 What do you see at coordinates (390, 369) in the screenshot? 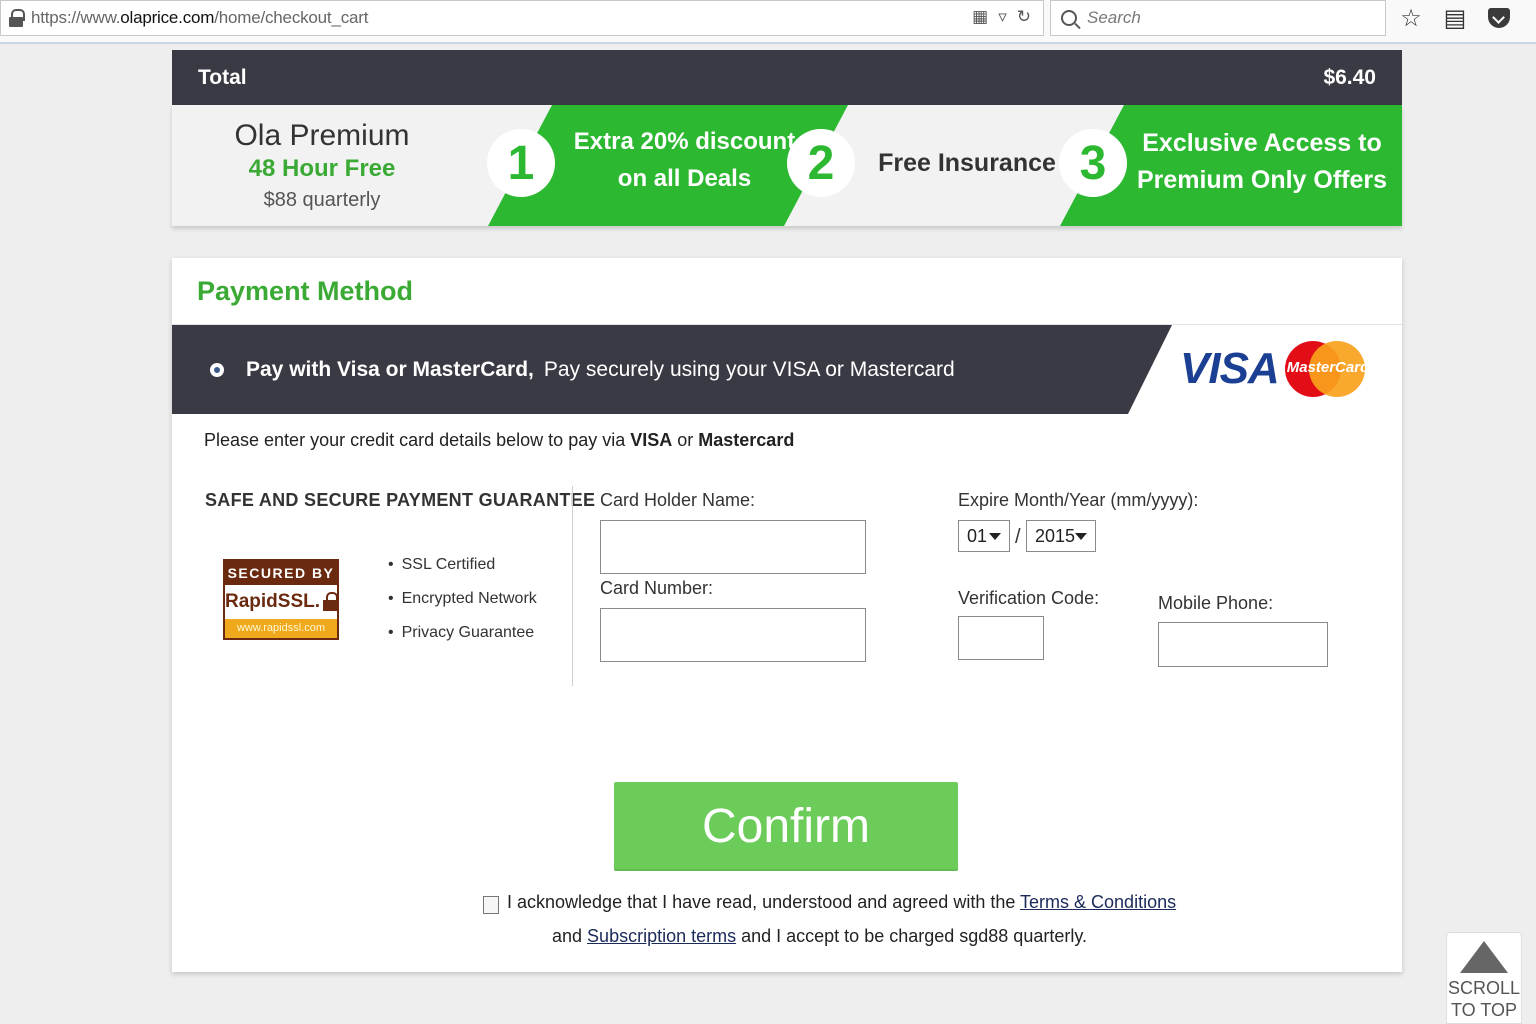
I see `pay-option-label: Pay with Visa or MasterCard,` at bounding box center [390, 369].